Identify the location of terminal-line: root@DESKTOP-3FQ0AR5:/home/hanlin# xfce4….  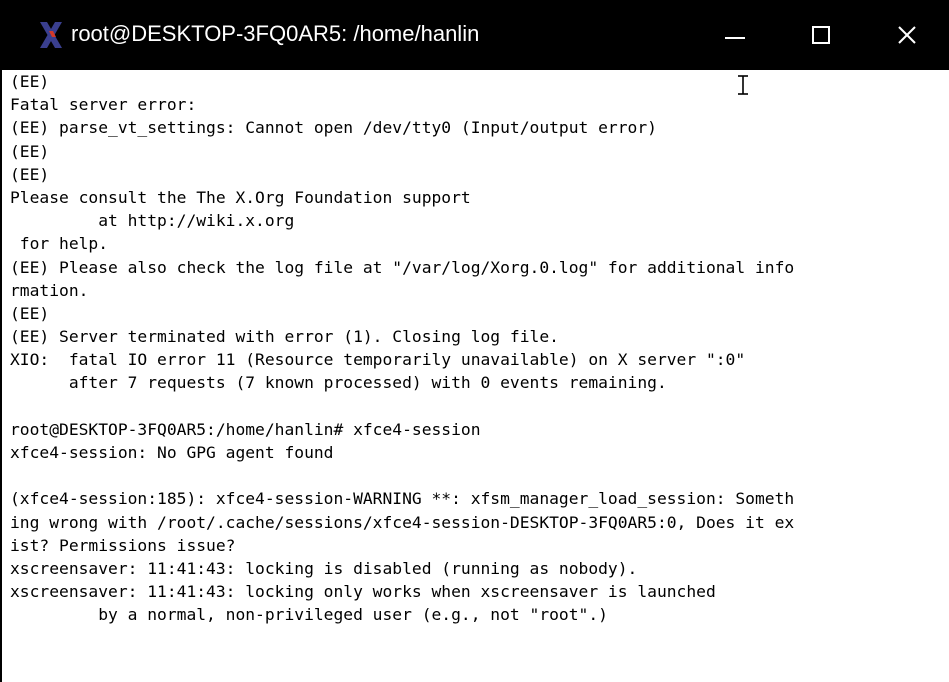
(245, 429).